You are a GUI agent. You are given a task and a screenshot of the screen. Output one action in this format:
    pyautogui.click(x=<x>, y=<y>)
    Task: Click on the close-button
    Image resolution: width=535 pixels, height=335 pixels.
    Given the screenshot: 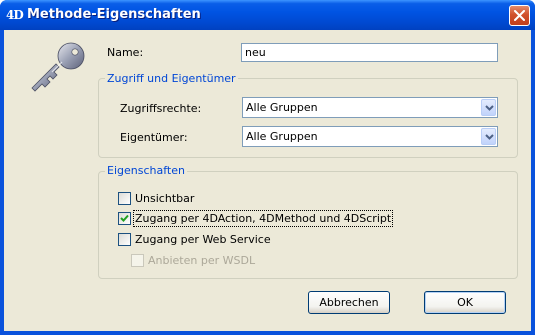 What is the action you would take?
    pyautogui.click(x=519, y=15)
    